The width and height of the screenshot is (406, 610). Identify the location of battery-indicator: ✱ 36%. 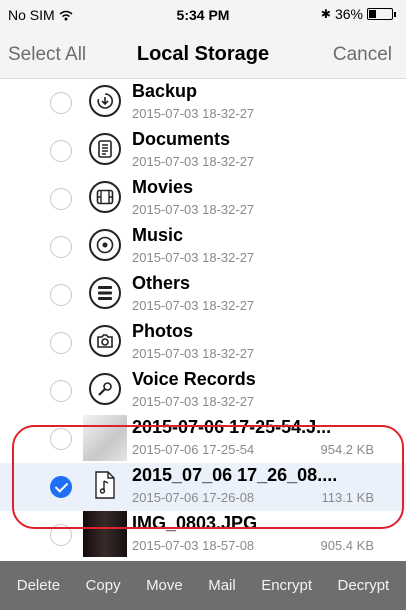
(358, 14).